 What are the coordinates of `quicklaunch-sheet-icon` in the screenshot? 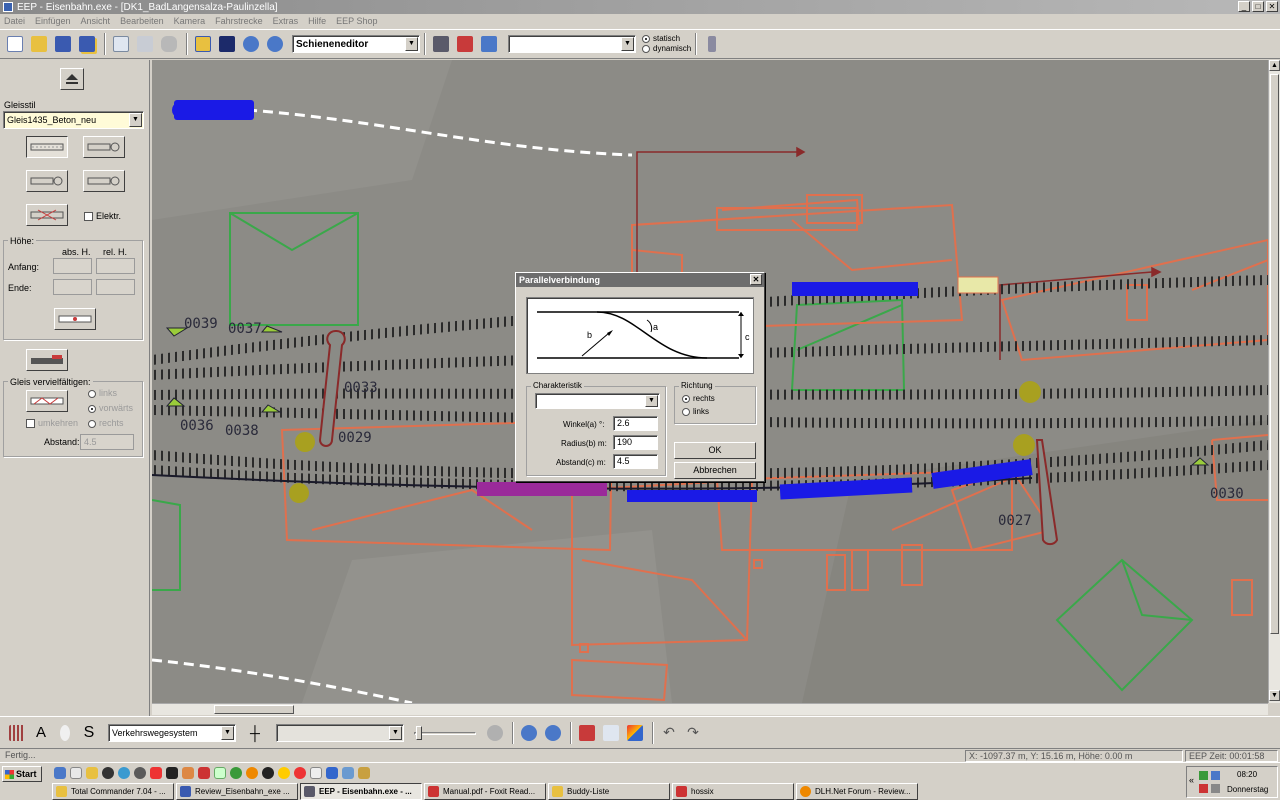 It's located at (316, 773).